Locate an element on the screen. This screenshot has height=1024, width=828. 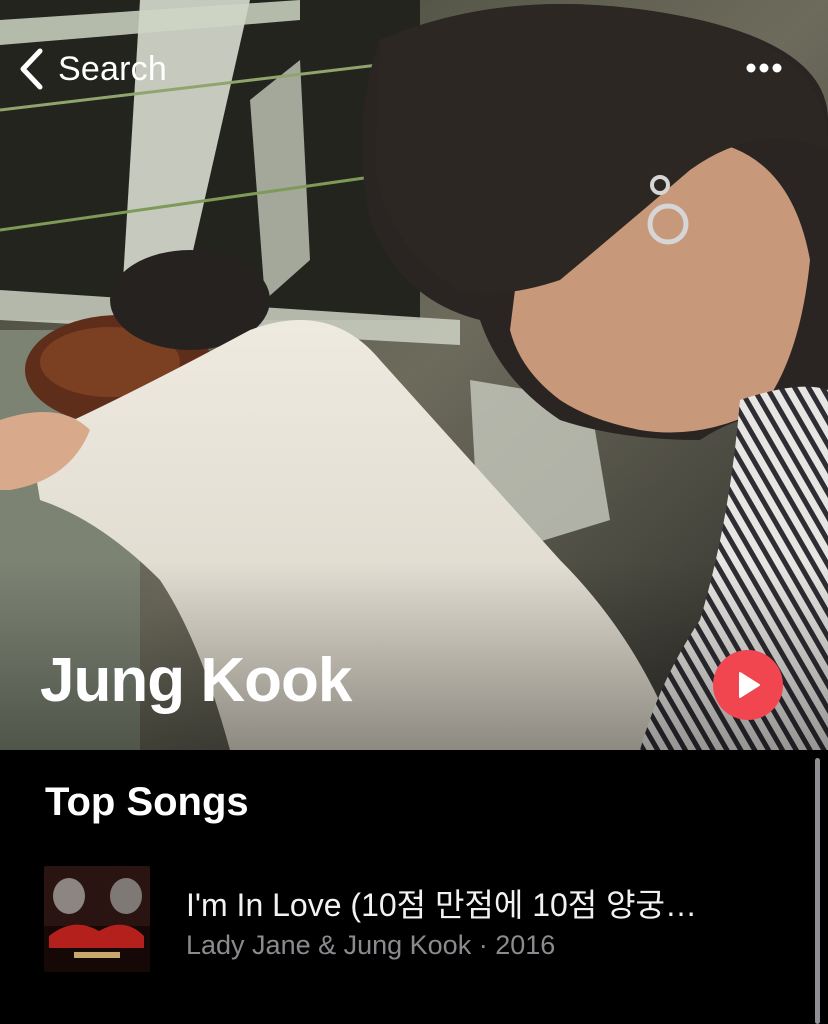
back-button-label: Search is located at coordinates (112, 68).